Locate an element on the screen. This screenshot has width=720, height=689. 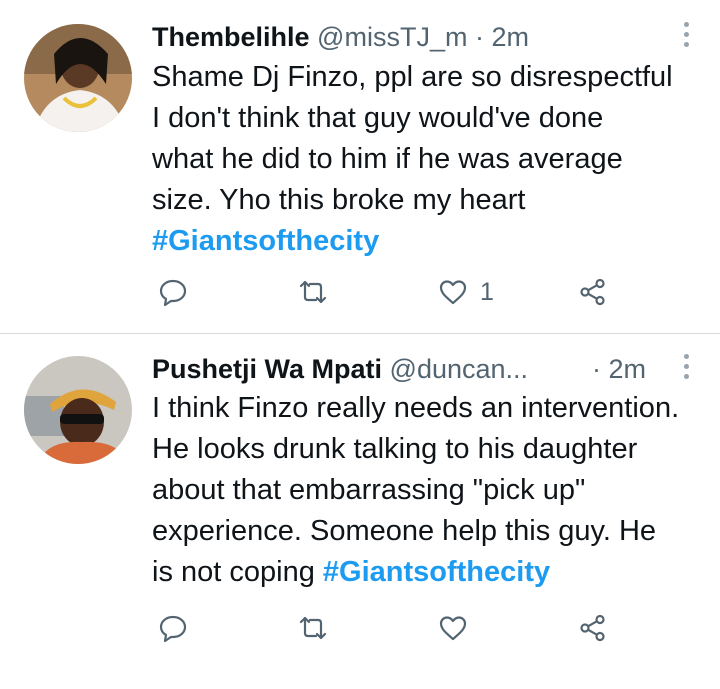
like-button is located at coordinates (459, 628).